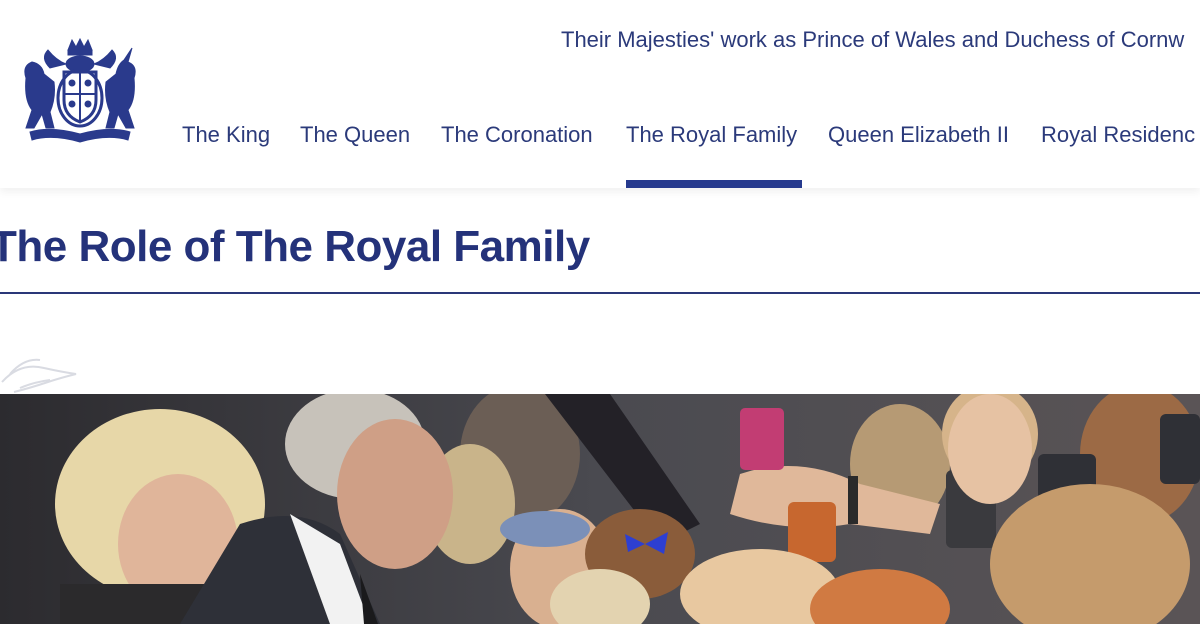 Image resolution: width=1200 pixels, height=624 pixels. Describe the element at coordinates (711, 135) in the screenshot. I see `nav-item-the-royal-family: The Royal Family` at that location.